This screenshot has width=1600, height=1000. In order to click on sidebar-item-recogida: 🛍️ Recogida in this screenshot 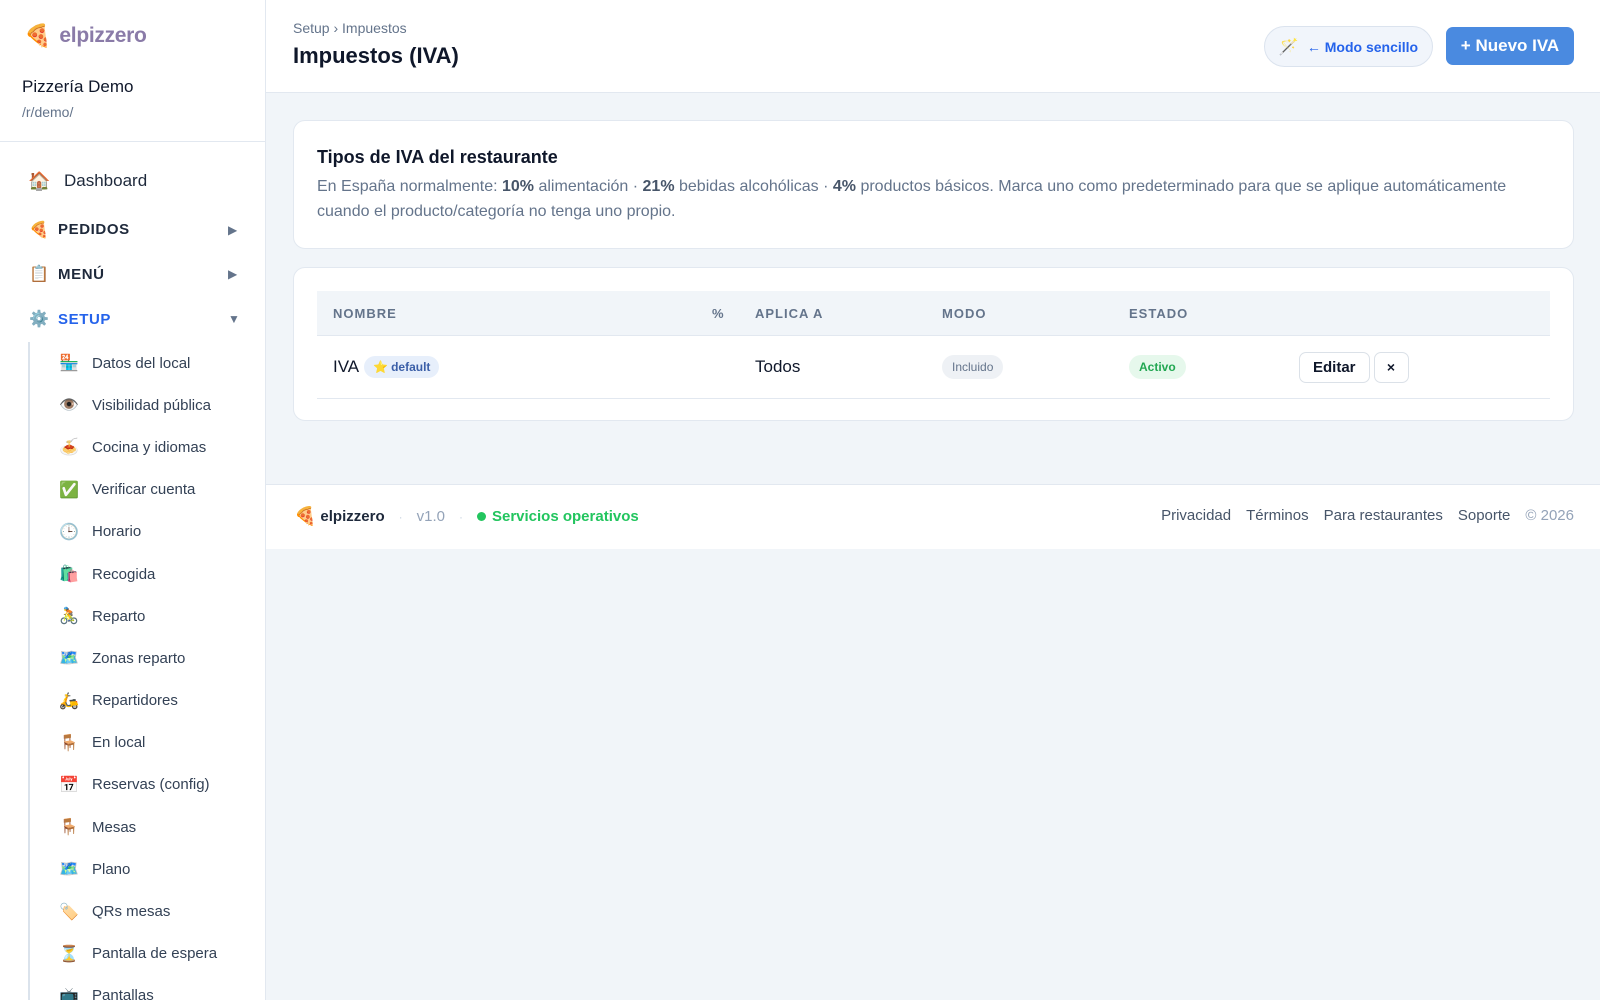, I will do `click(147, 574)`.